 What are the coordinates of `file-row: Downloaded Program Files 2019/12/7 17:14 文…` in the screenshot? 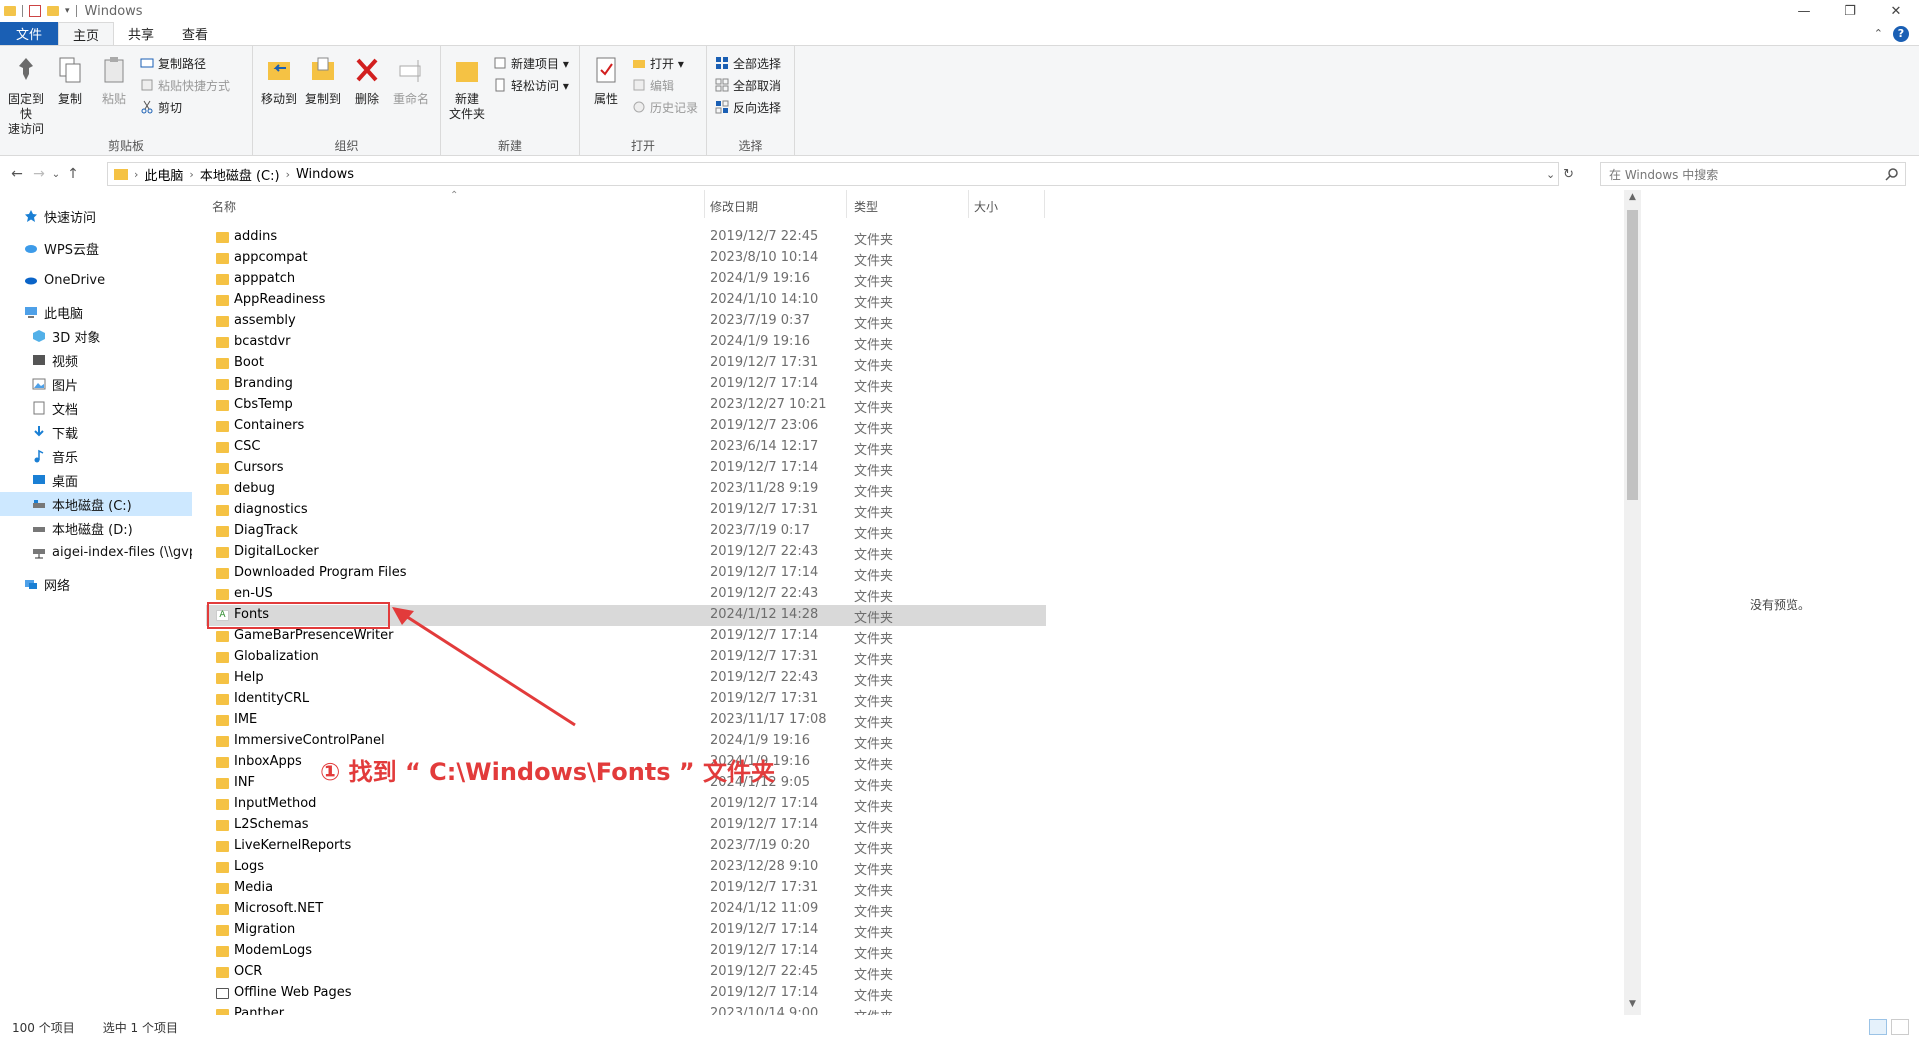 It's located at (626, 573).